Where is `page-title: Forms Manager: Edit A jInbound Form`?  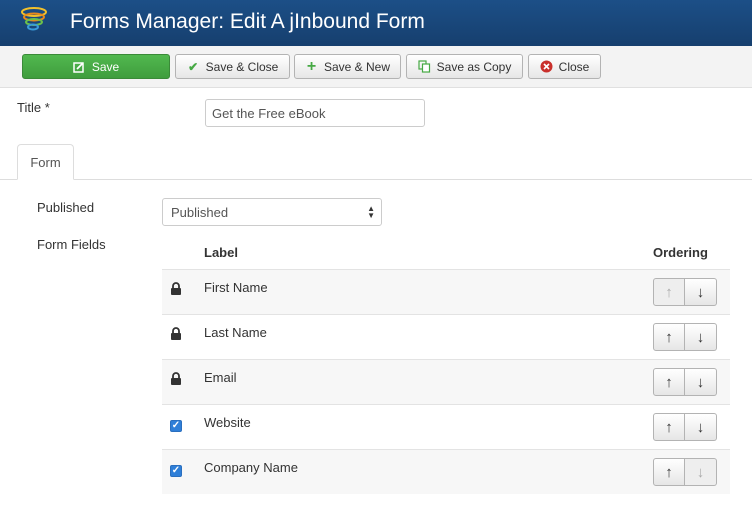 page-title: Forms Manager: Edit A jInbound Form is located at coordinates (247, 21).